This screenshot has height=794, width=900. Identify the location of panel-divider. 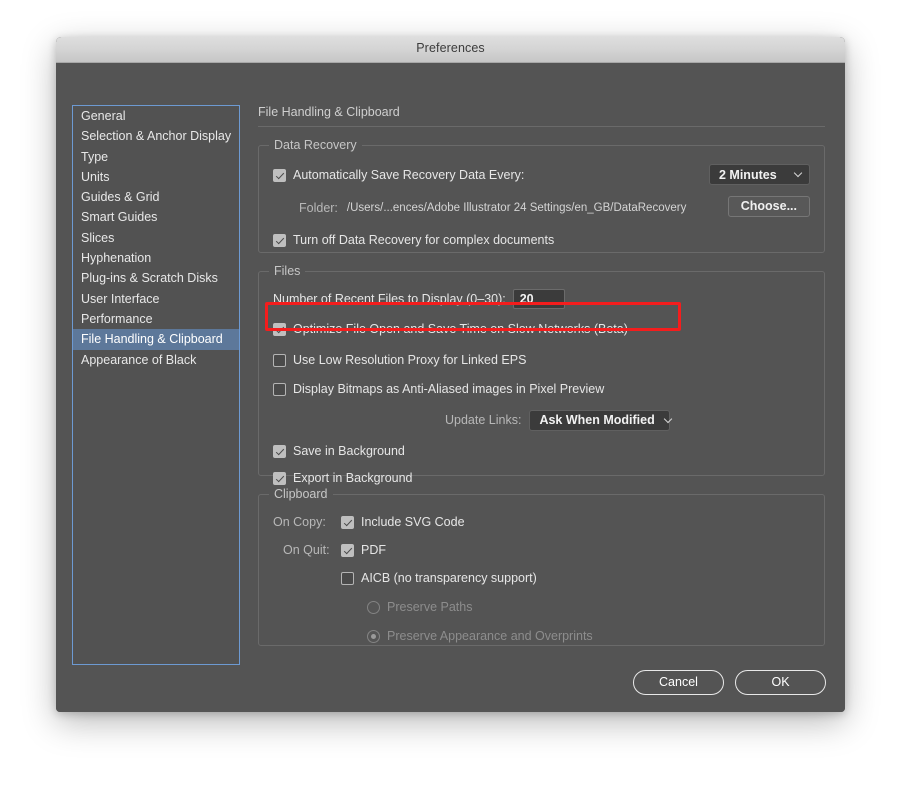
(541, 126).